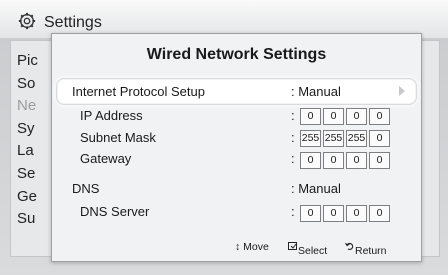 This screenshot has height=275, width=448. I want to click on dns-label: DNS, so click(86, 188).